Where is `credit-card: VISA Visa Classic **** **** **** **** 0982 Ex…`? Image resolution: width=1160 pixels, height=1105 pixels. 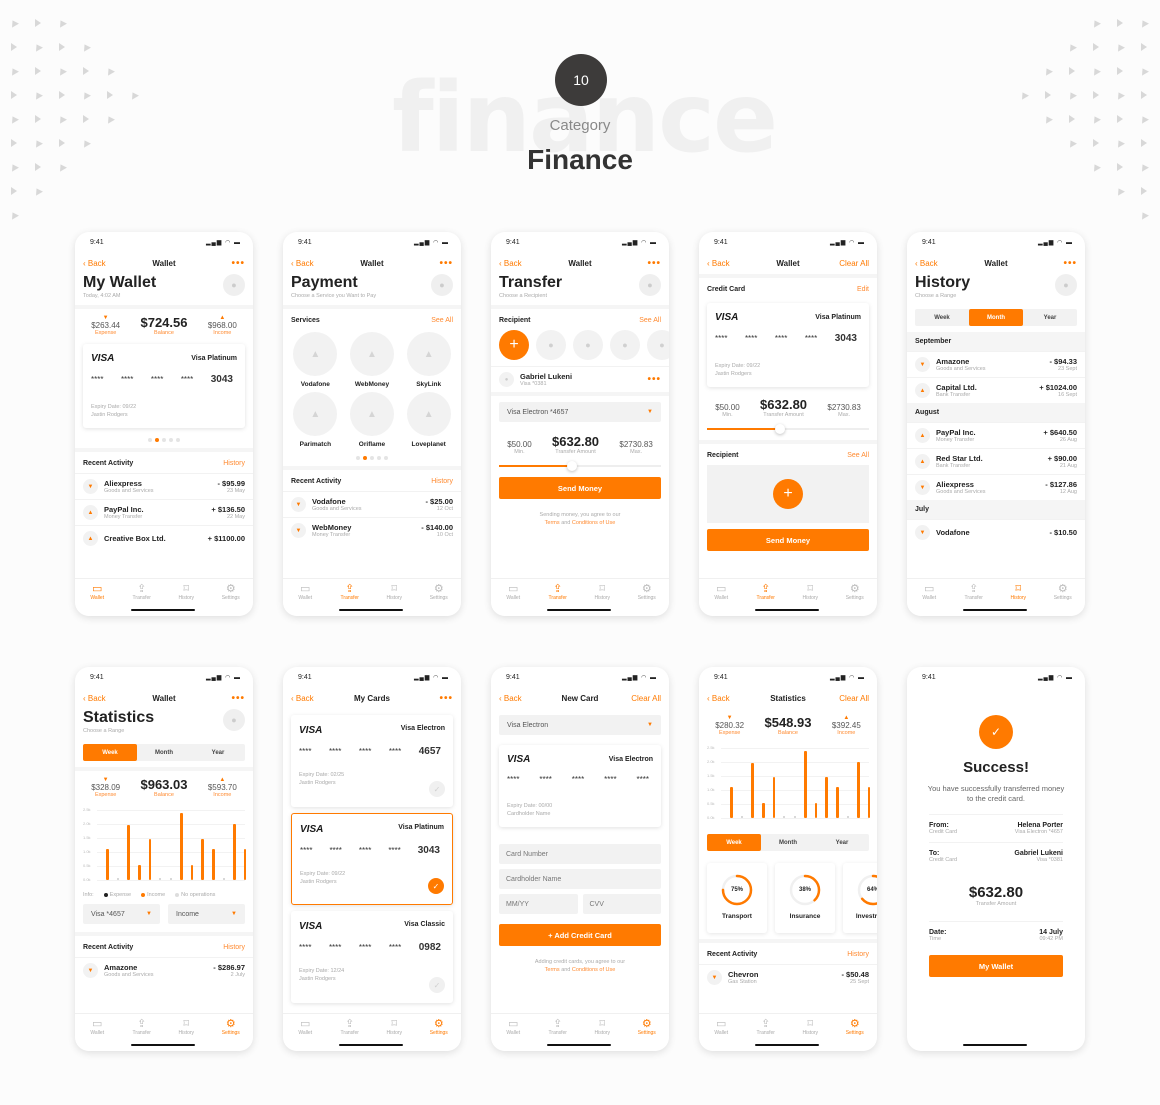 credit-card: VISA Visa Classic **** **** **** **** 0982 Ex… is located at coordinates (372, 957).